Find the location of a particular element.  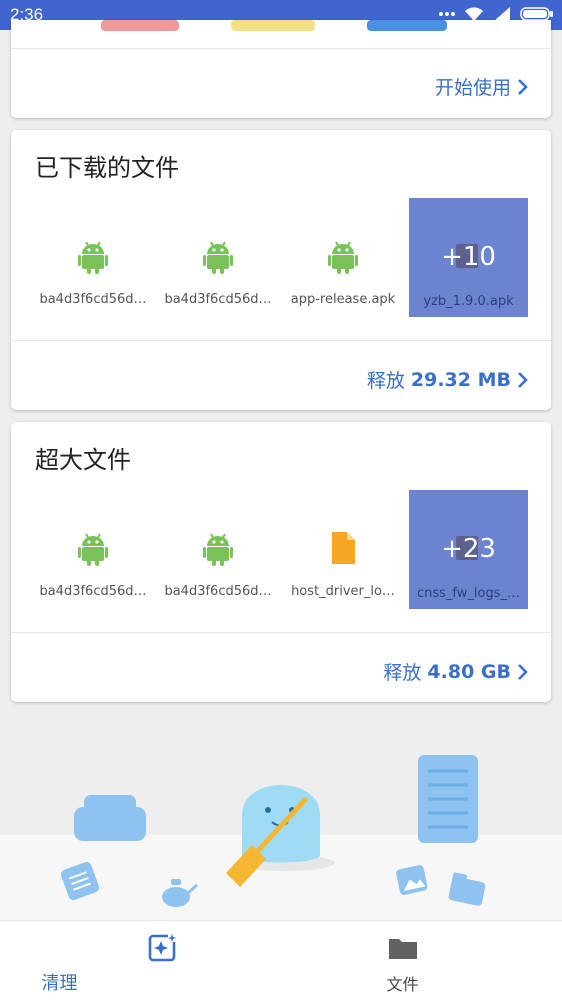

free-size: 4.80 GB is located at coordinates (469, 671).